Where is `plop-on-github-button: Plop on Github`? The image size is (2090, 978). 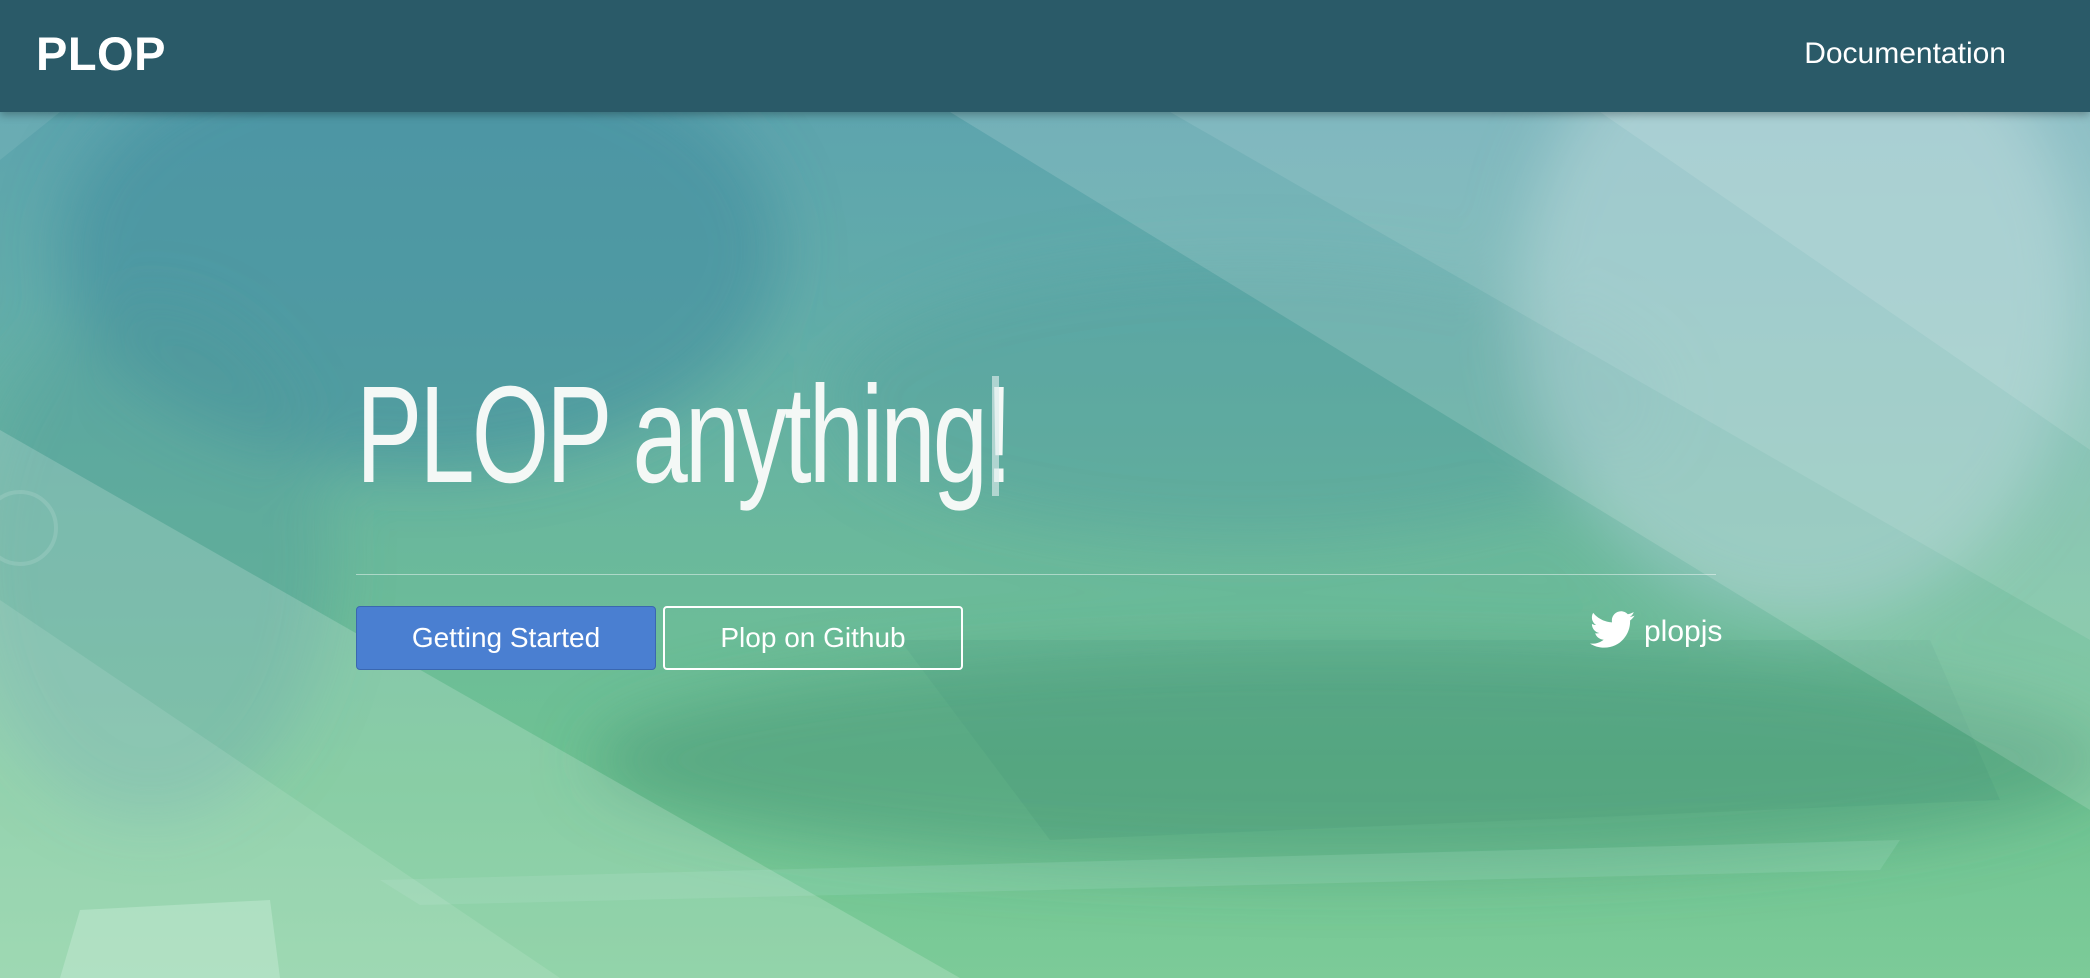
plop-on-github-button: Plop on Github is located at coordinates (813, 638).